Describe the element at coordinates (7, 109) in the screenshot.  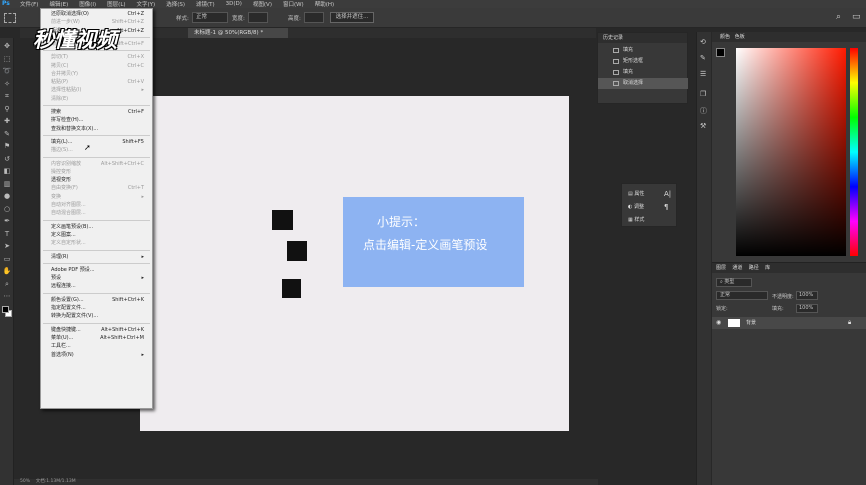
I see `eyedropper-icon: ⚲` at that location.